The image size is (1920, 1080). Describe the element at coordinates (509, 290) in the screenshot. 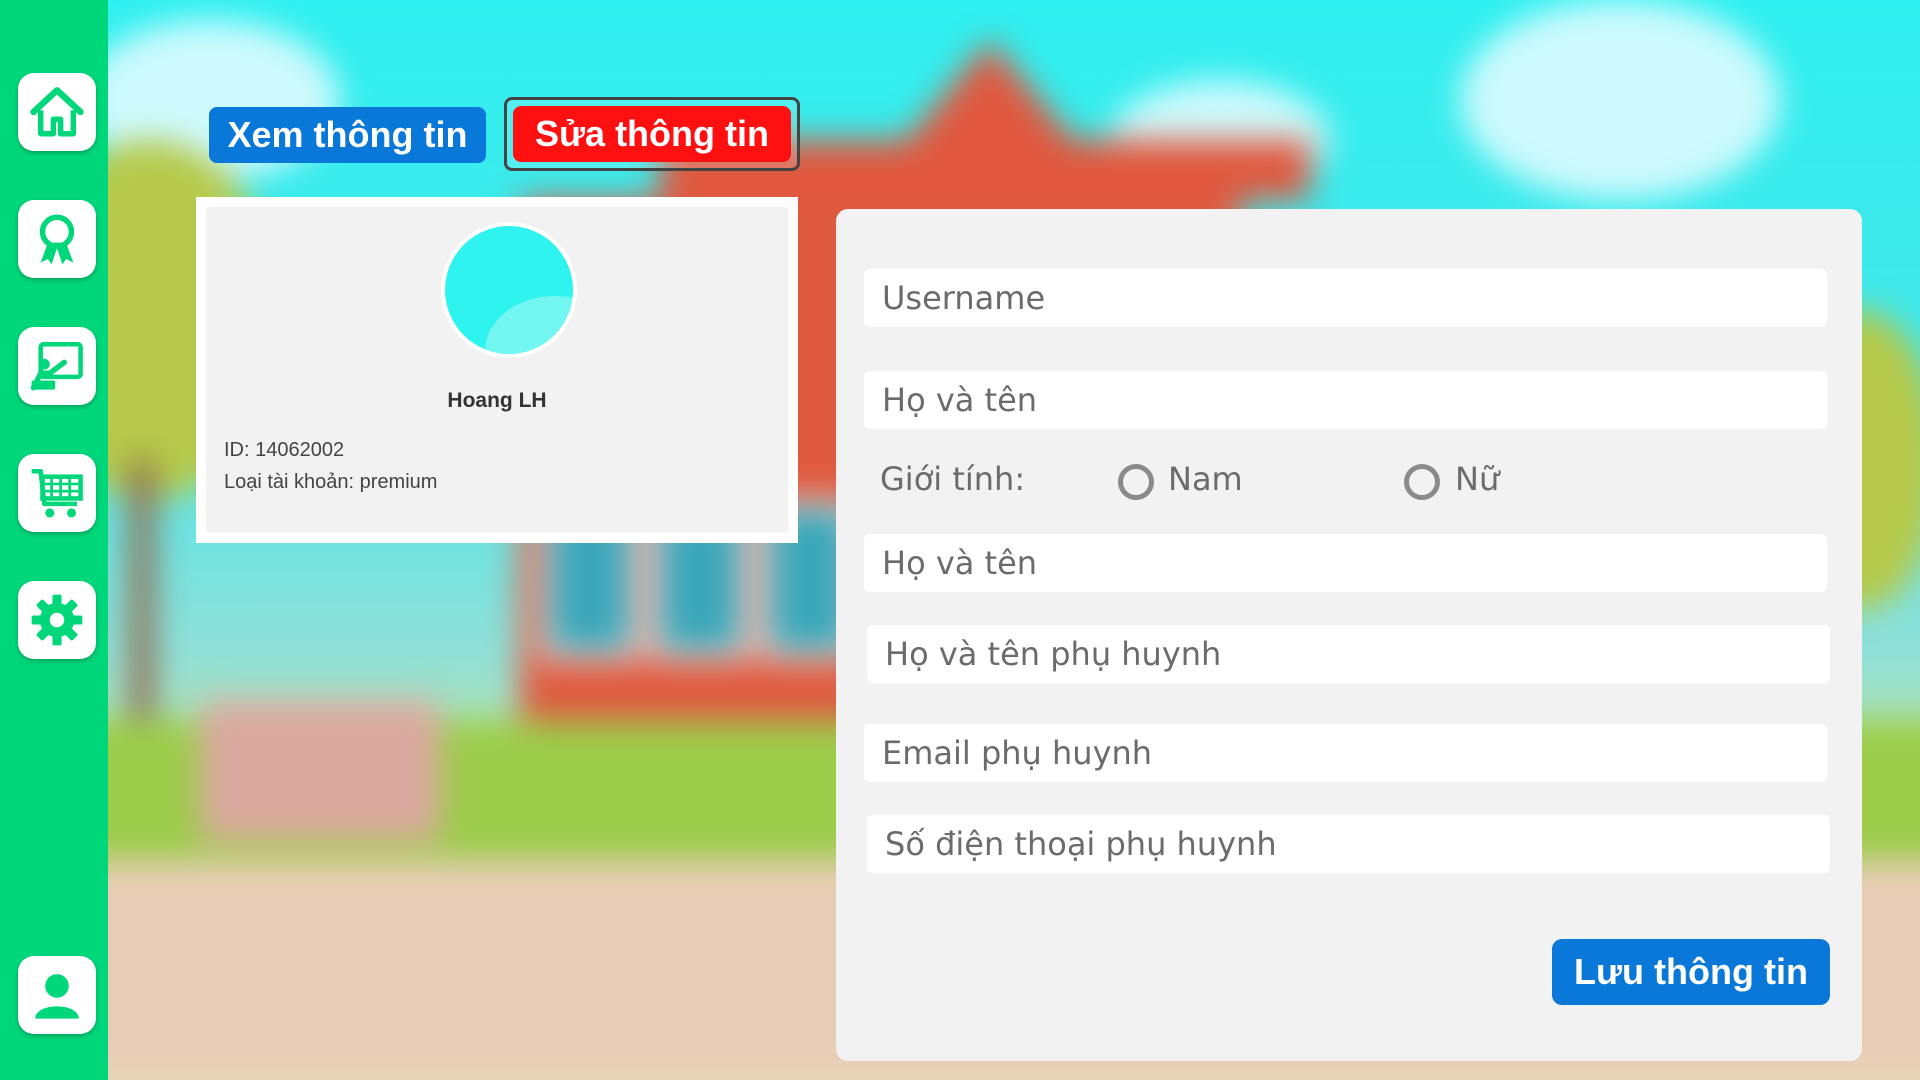

I see `avatar` at that location.